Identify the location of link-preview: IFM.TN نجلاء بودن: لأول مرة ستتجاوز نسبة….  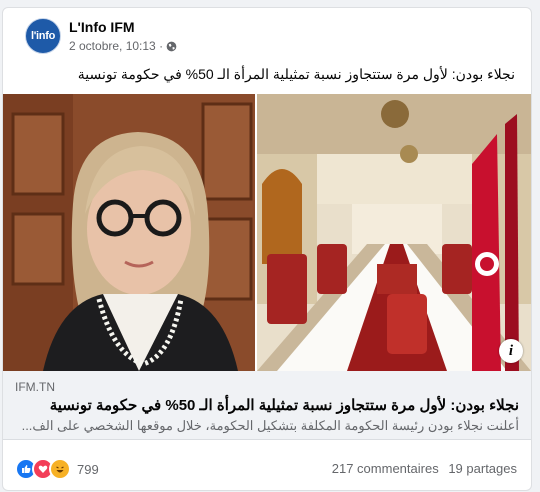
(267, 405).